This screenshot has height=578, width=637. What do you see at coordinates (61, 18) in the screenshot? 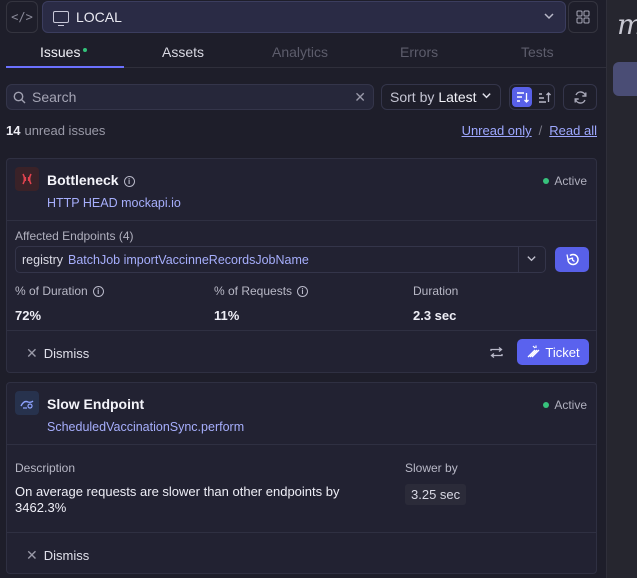
I see `monitor-icon` at bounding box center [61, 18].